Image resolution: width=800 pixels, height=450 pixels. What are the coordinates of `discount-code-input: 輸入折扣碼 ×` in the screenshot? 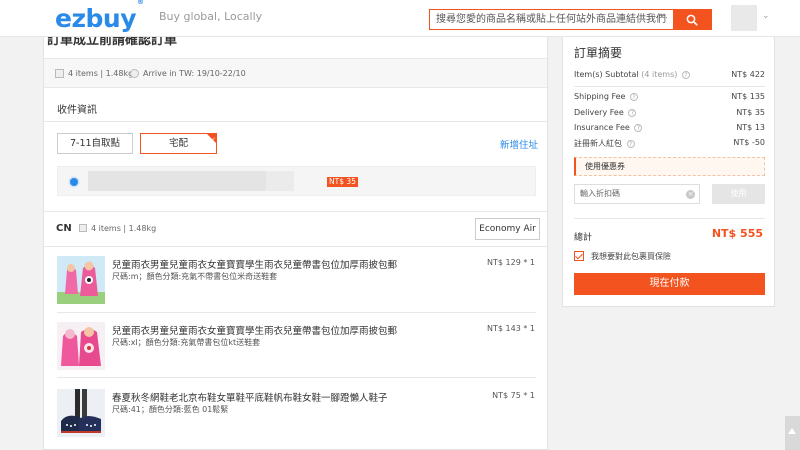 It's located at (637, 194).